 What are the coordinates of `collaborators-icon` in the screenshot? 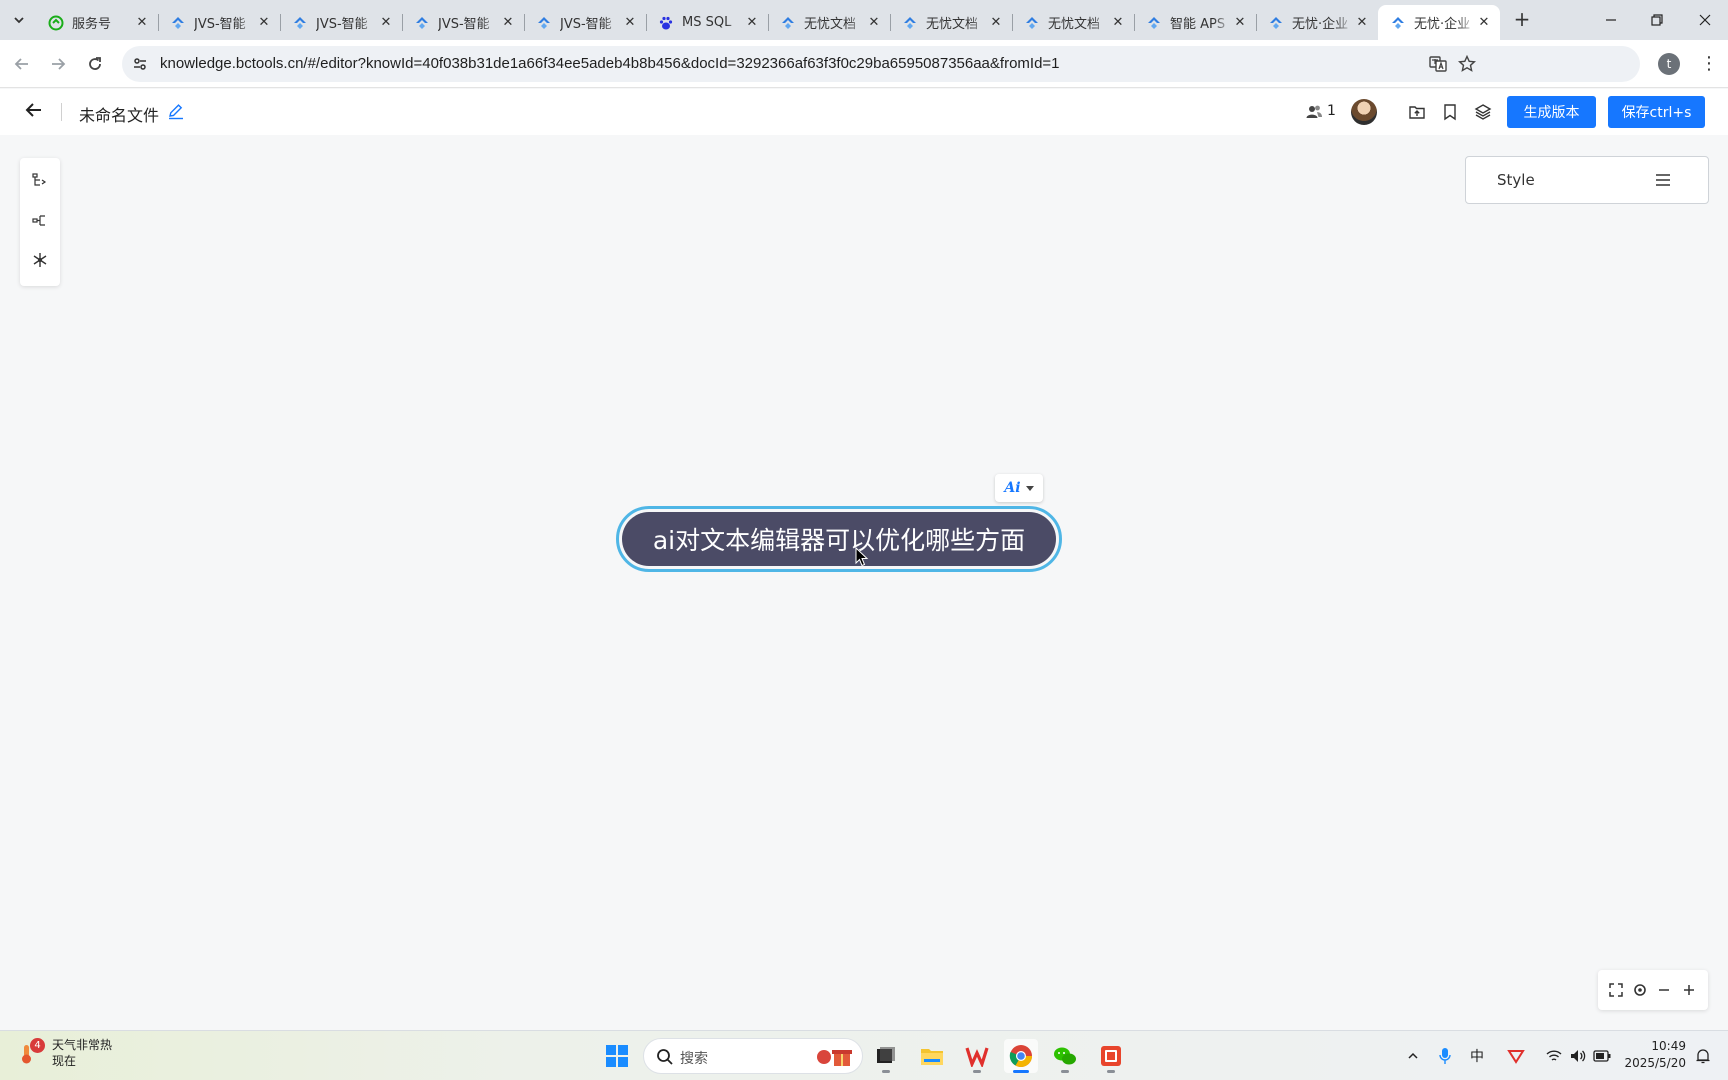 It's located at (1314, 112).